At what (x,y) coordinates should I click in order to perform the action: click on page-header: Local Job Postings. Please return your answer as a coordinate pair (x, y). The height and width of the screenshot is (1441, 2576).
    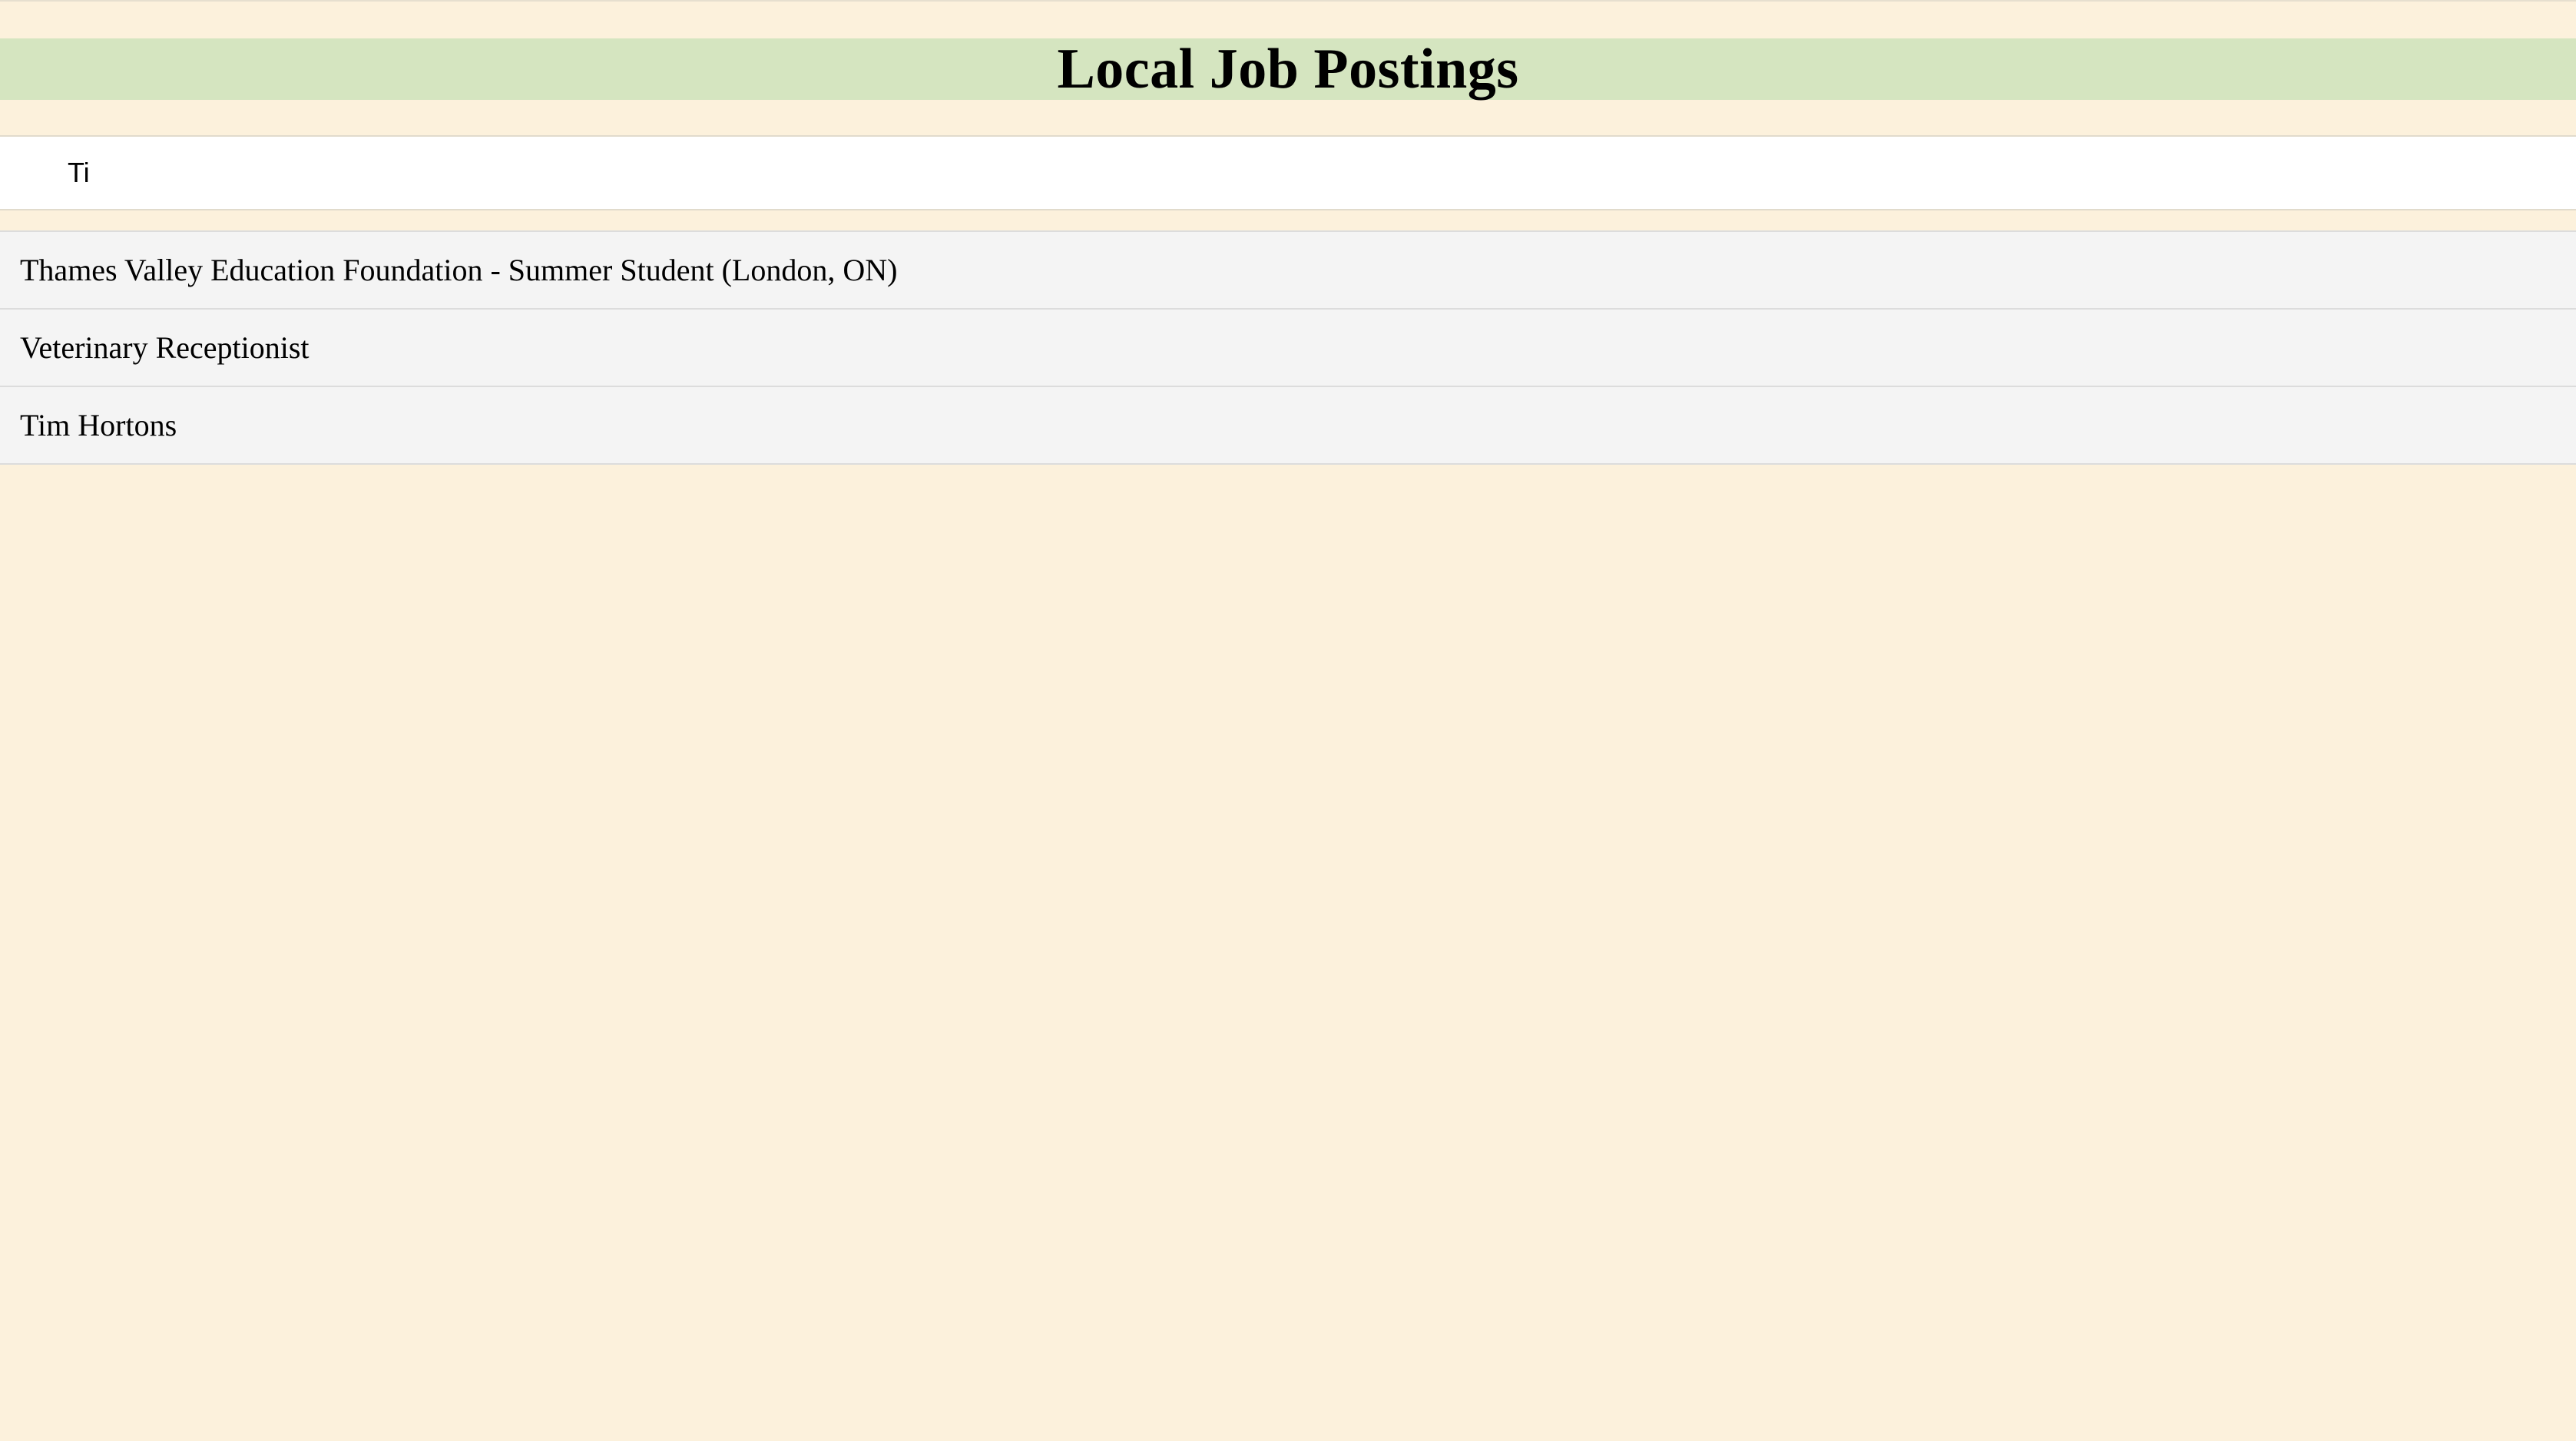
    Looking at the image, I should click on (1288, 69).